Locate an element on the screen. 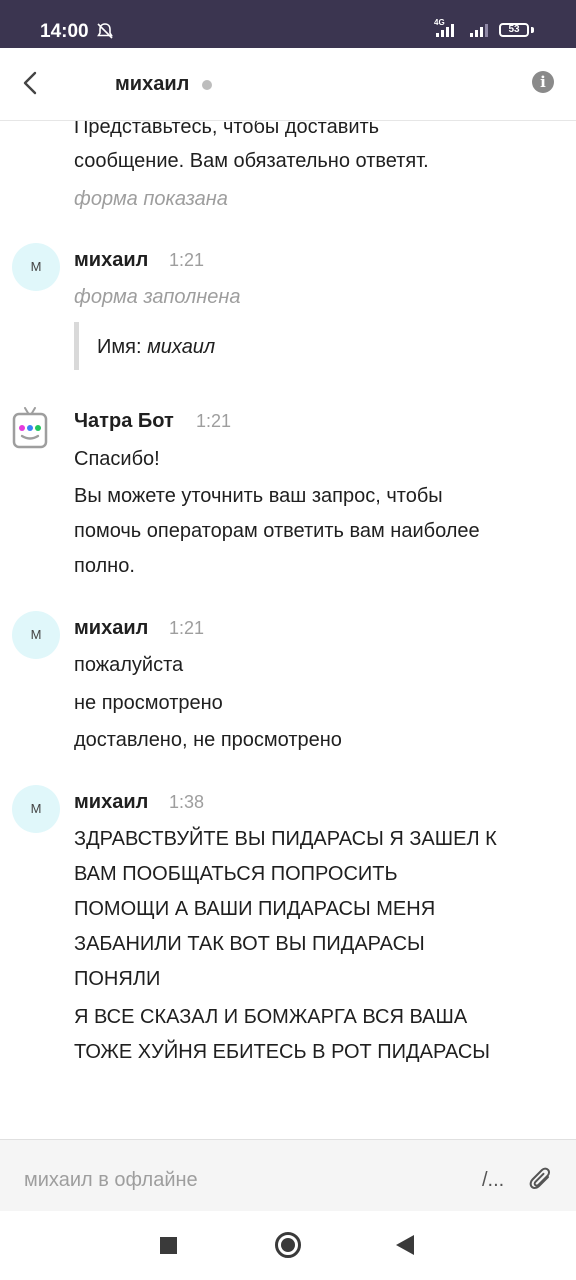  message-input: михаил в офлайне is located at coordinates (111, 1180).